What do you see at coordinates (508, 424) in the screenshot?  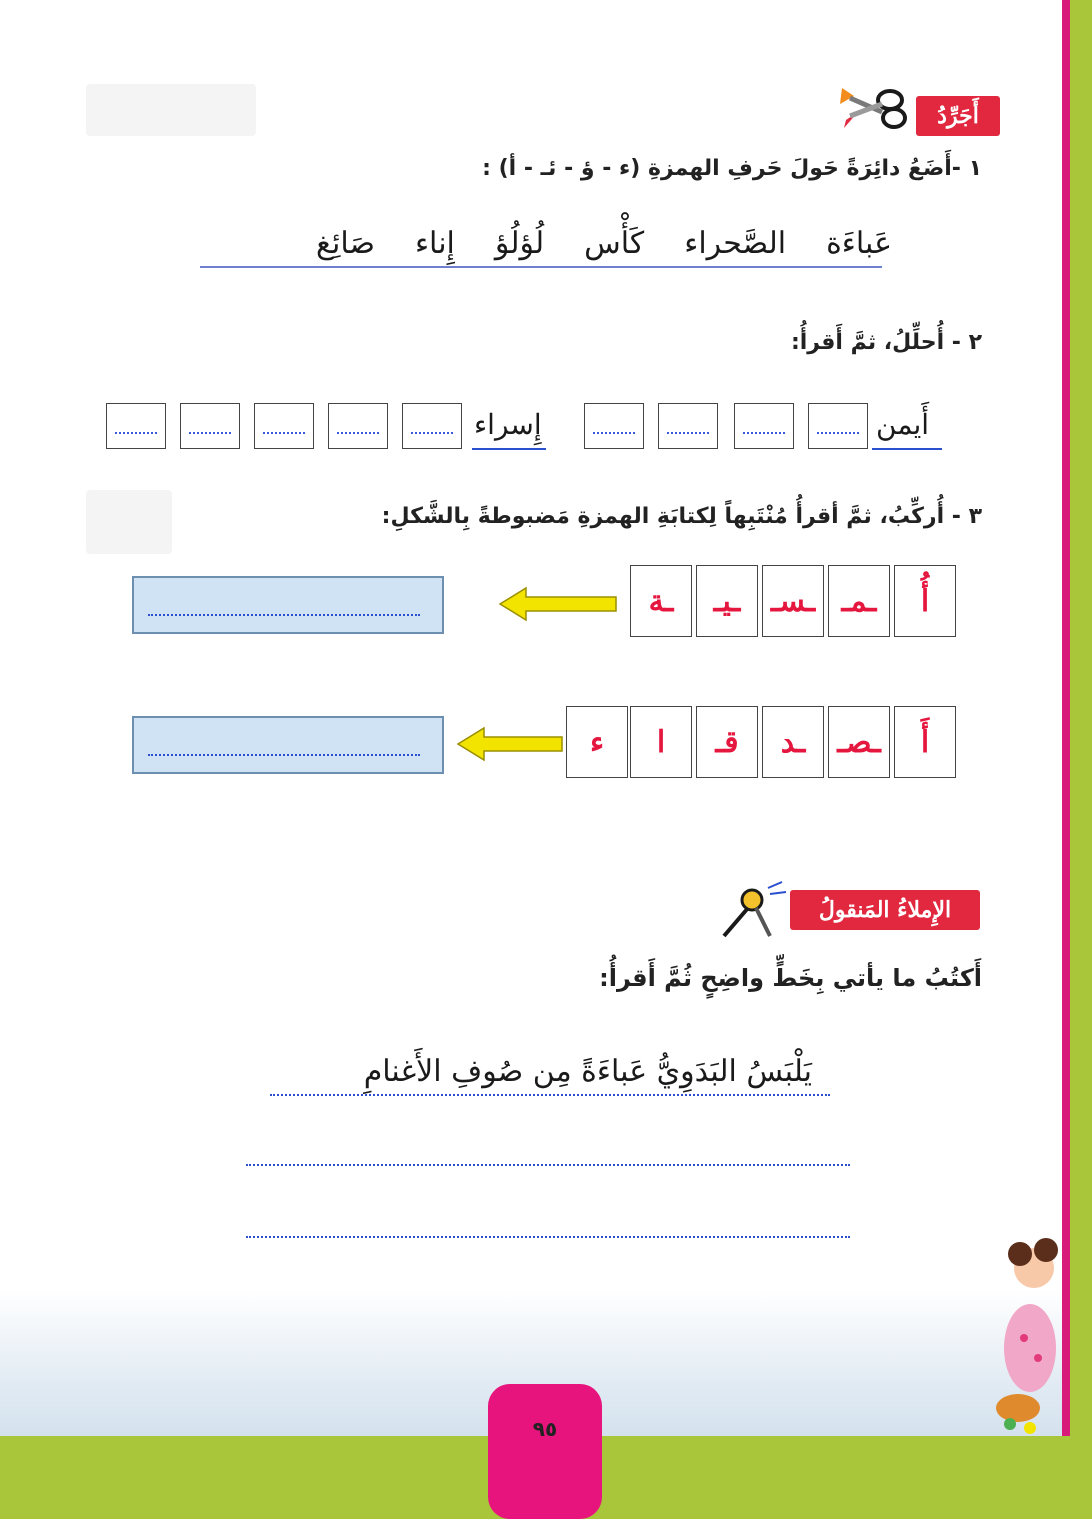 I see `example-word-israa: إِسراء` at bounding box center [508, 424].